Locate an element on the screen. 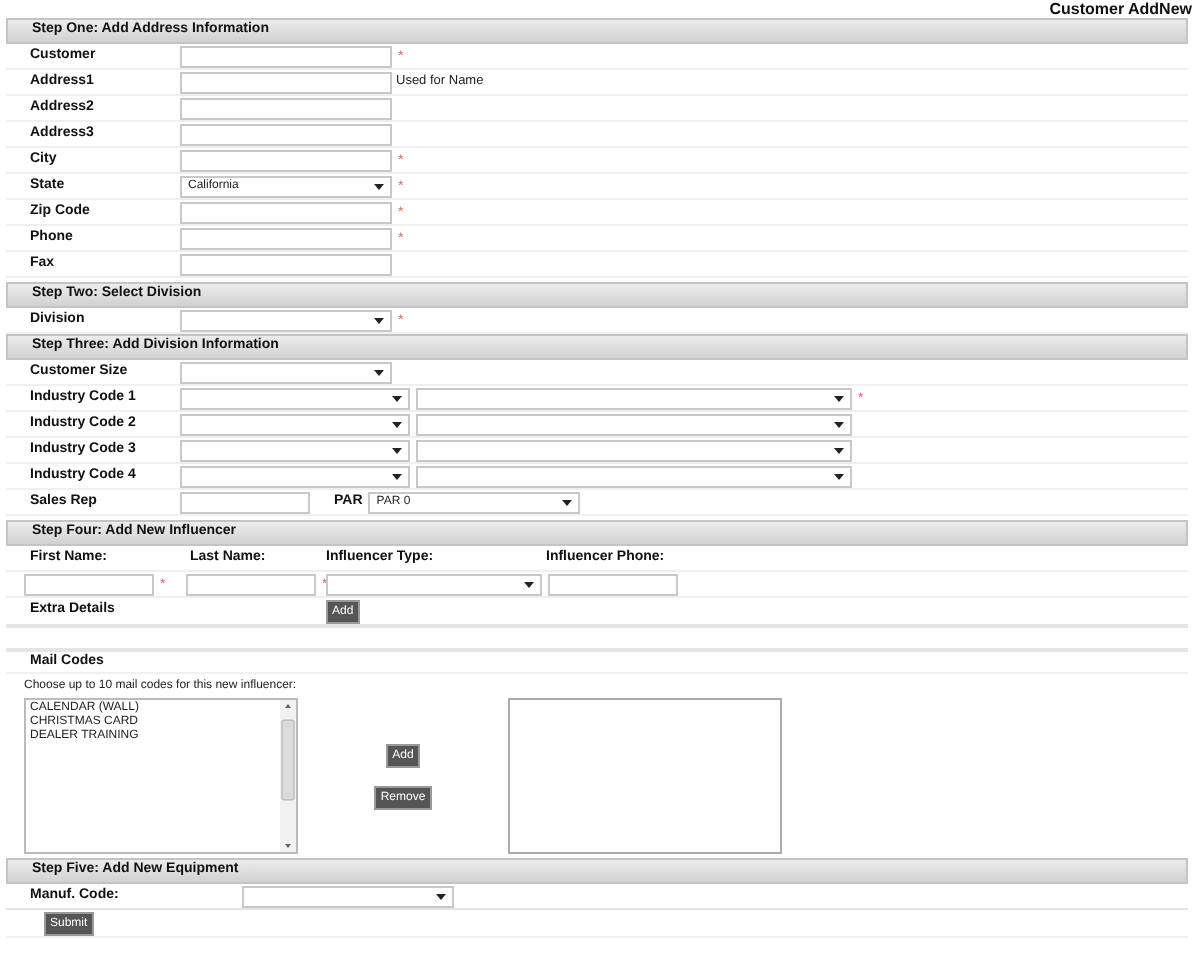 This screenshot has width=1194, height=956. page-title: Customer AddNew is located at coordinates (1120, 9).